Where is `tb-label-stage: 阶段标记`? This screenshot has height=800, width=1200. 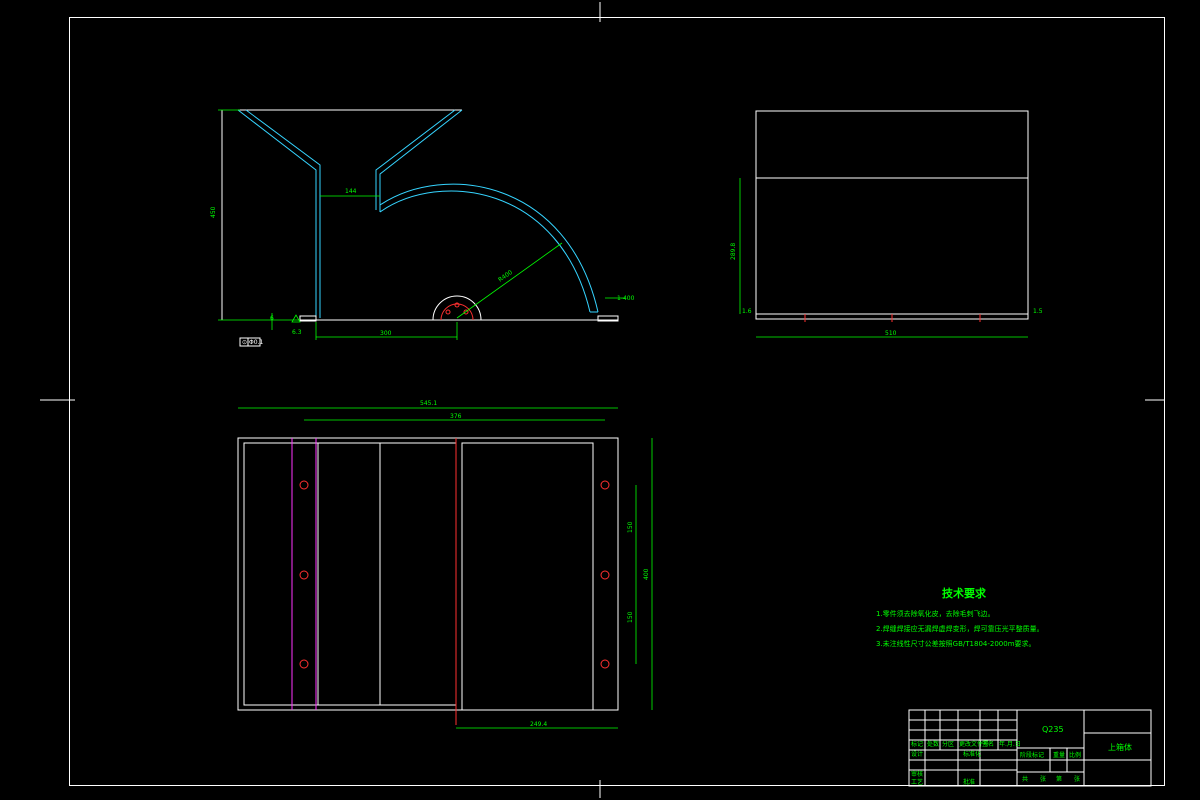 tb-label-stage: 阶段标记 is located at coordinates (1032, 755).